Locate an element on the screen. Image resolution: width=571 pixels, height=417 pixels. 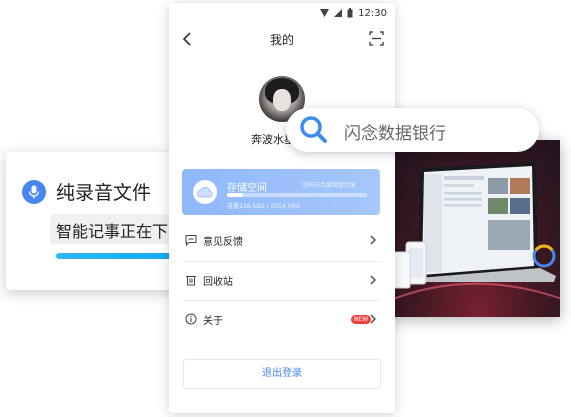
menu-item-trash: 回收站 is located at coordinates (282, 281).